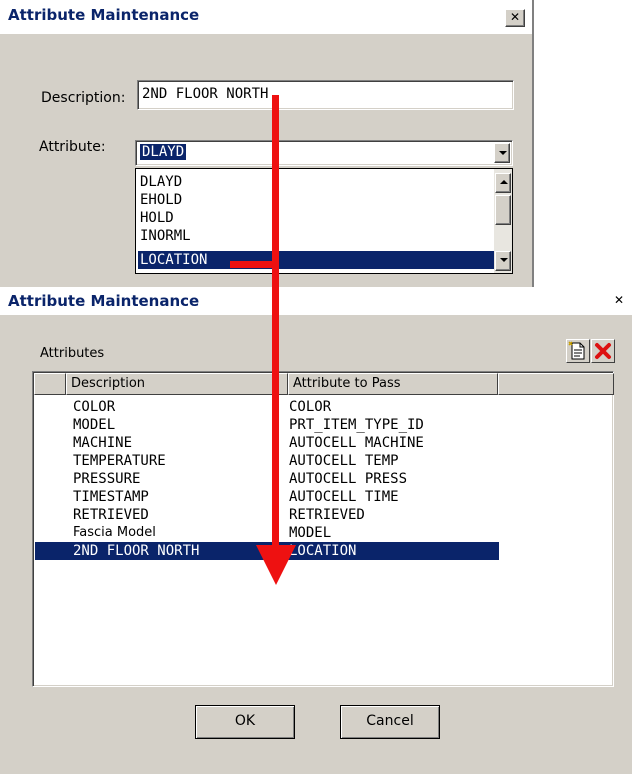 Image resolution: width=632 pixels, height=774 pixels. Describe the element at coordinates (177, 384) in the screenshot. I see `column-header-description: Description` at that location.